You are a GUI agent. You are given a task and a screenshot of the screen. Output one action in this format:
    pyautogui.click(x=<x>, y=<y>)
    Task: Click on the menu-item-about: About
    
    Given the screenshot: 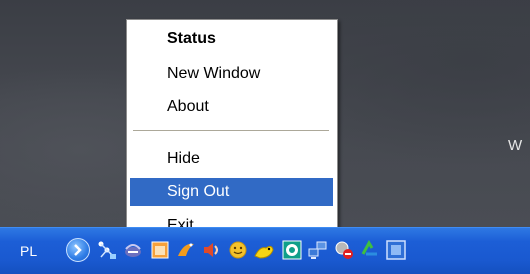 What is the action you would take?
    pyautogui.click(x=231, y=107)
    